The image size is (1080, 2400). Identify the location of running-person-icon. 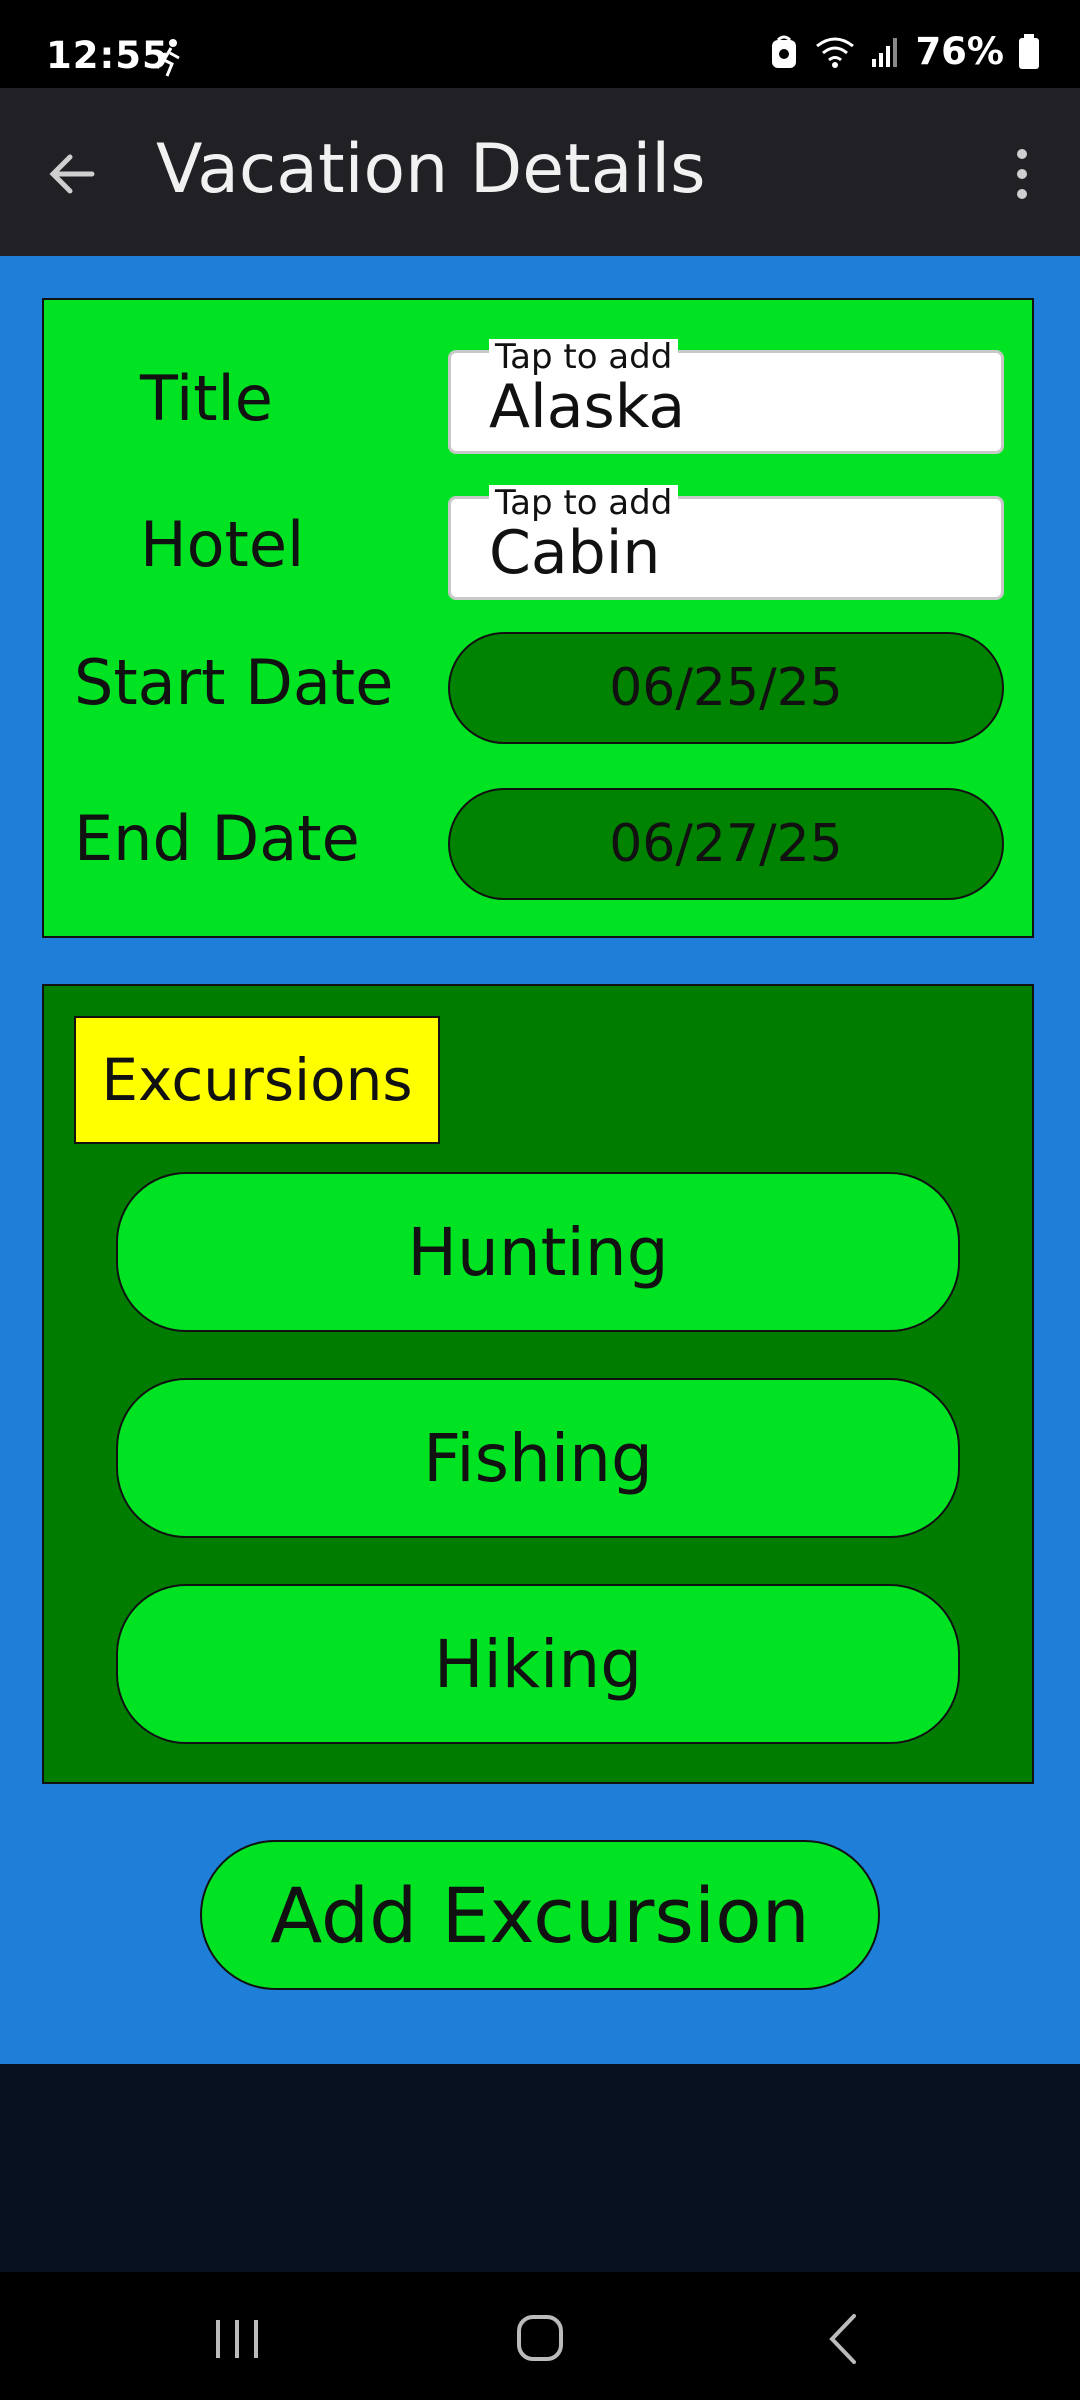
(167, 58).